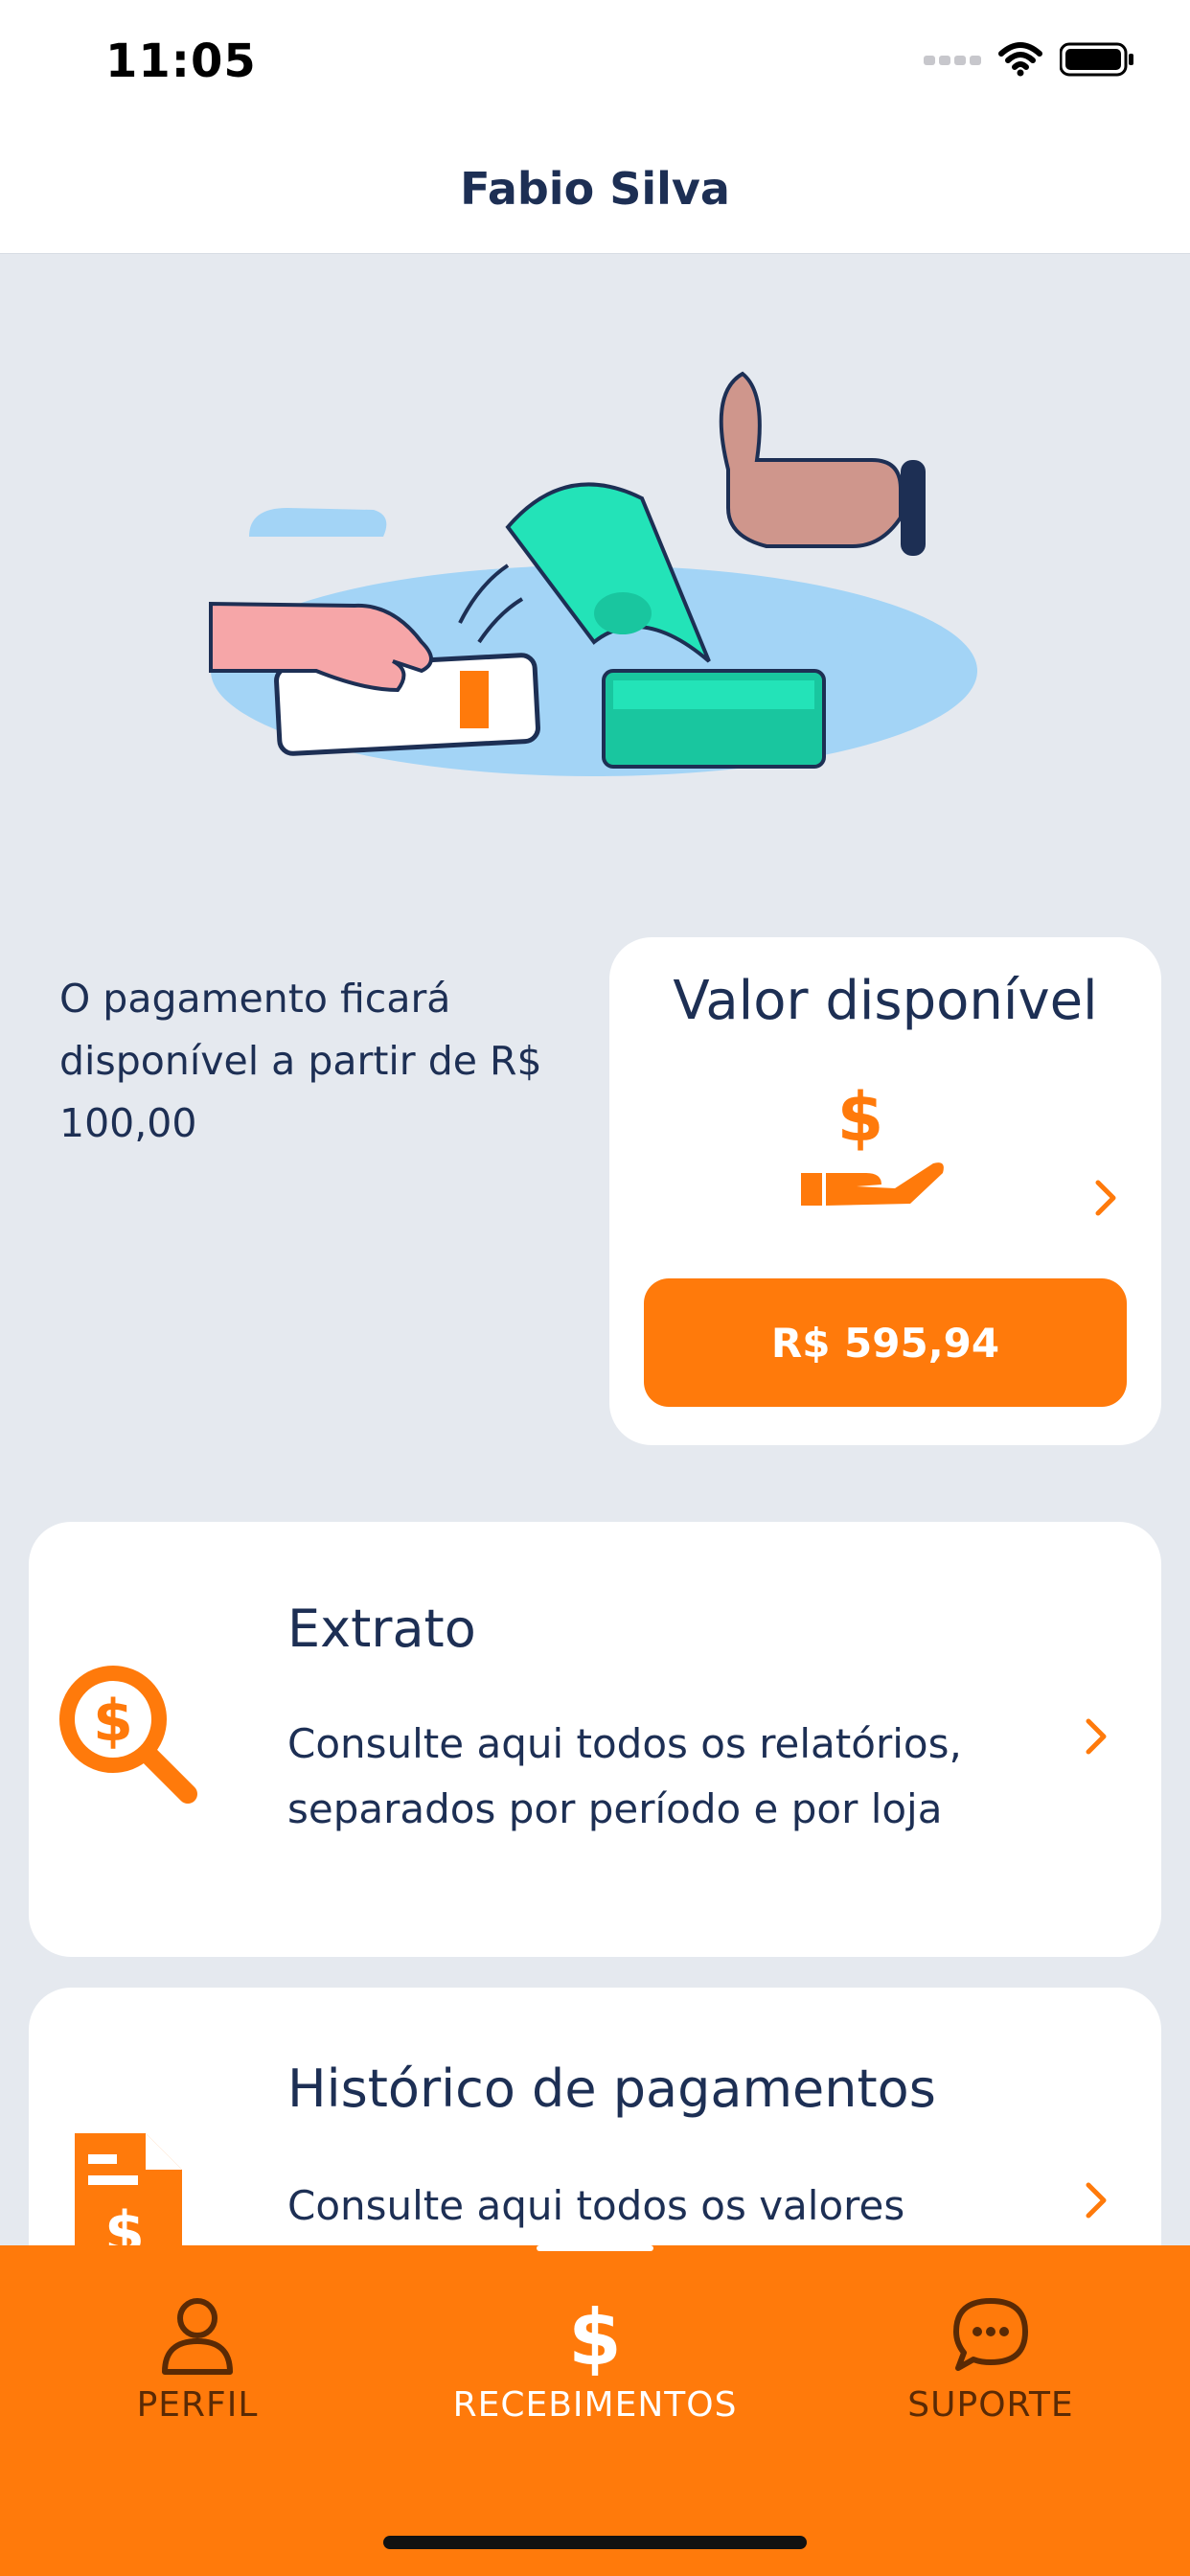 This screenshot has width=1190, height=2576. Describe the element at coordinates (382, 1628) in the screenshot. I see `extrato-title: Extrato` at that location.